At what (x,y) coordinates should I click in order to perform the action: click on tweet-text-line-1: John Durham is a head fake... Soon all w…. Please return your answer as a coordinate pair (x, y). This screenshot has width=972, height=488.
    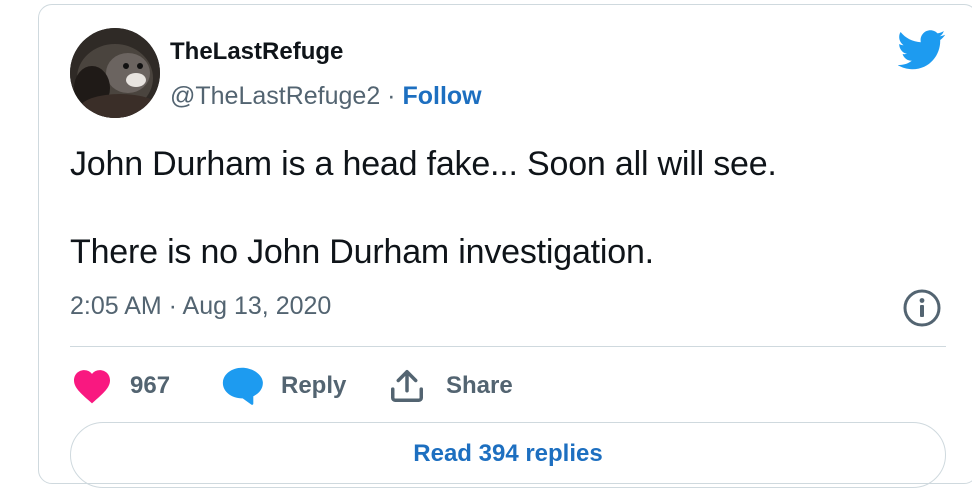
    Looking at the image, I should click on (423, 164).